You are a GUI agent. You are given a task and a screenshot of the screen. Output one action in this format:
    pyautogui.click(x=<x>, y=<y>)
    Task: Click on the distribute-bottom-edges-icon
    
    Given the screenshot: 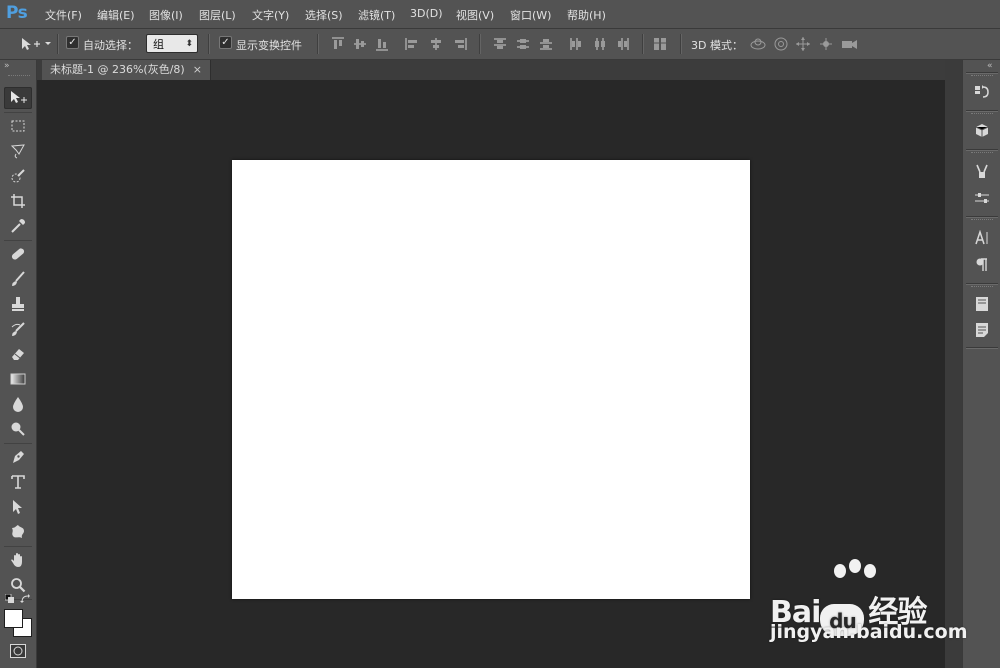 What is the action you would take?
    pyautogui.click(x=546, y=44)
    